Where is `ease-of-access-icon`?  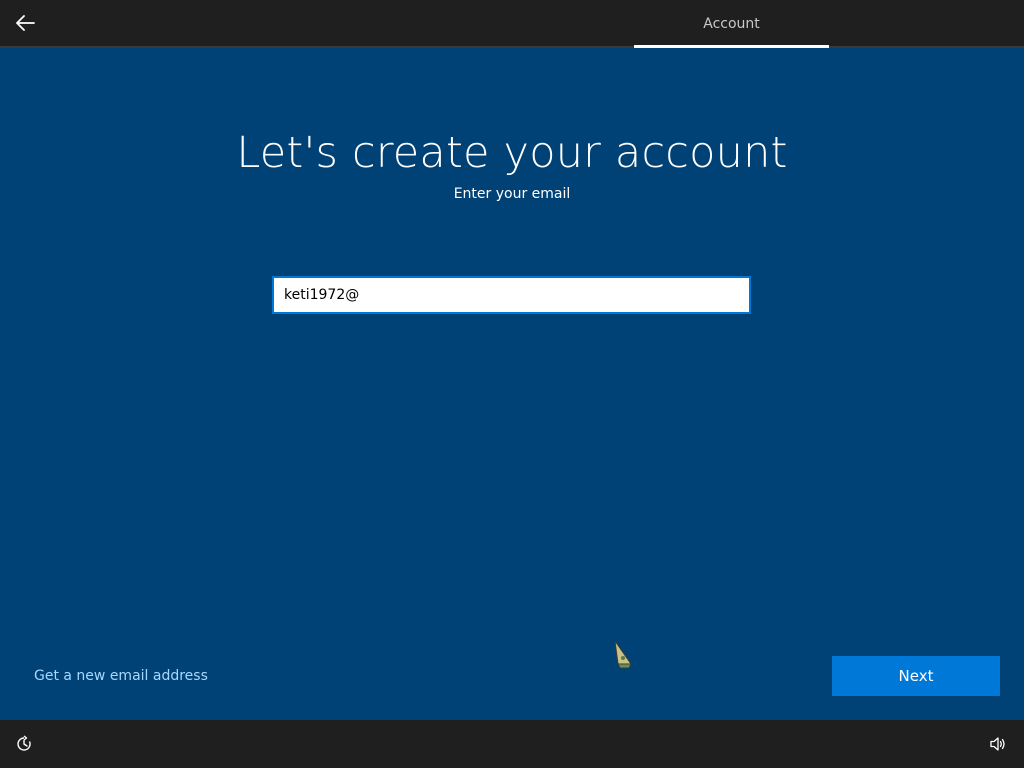
ease-of-access-icon is located at coordinates (24, 743).